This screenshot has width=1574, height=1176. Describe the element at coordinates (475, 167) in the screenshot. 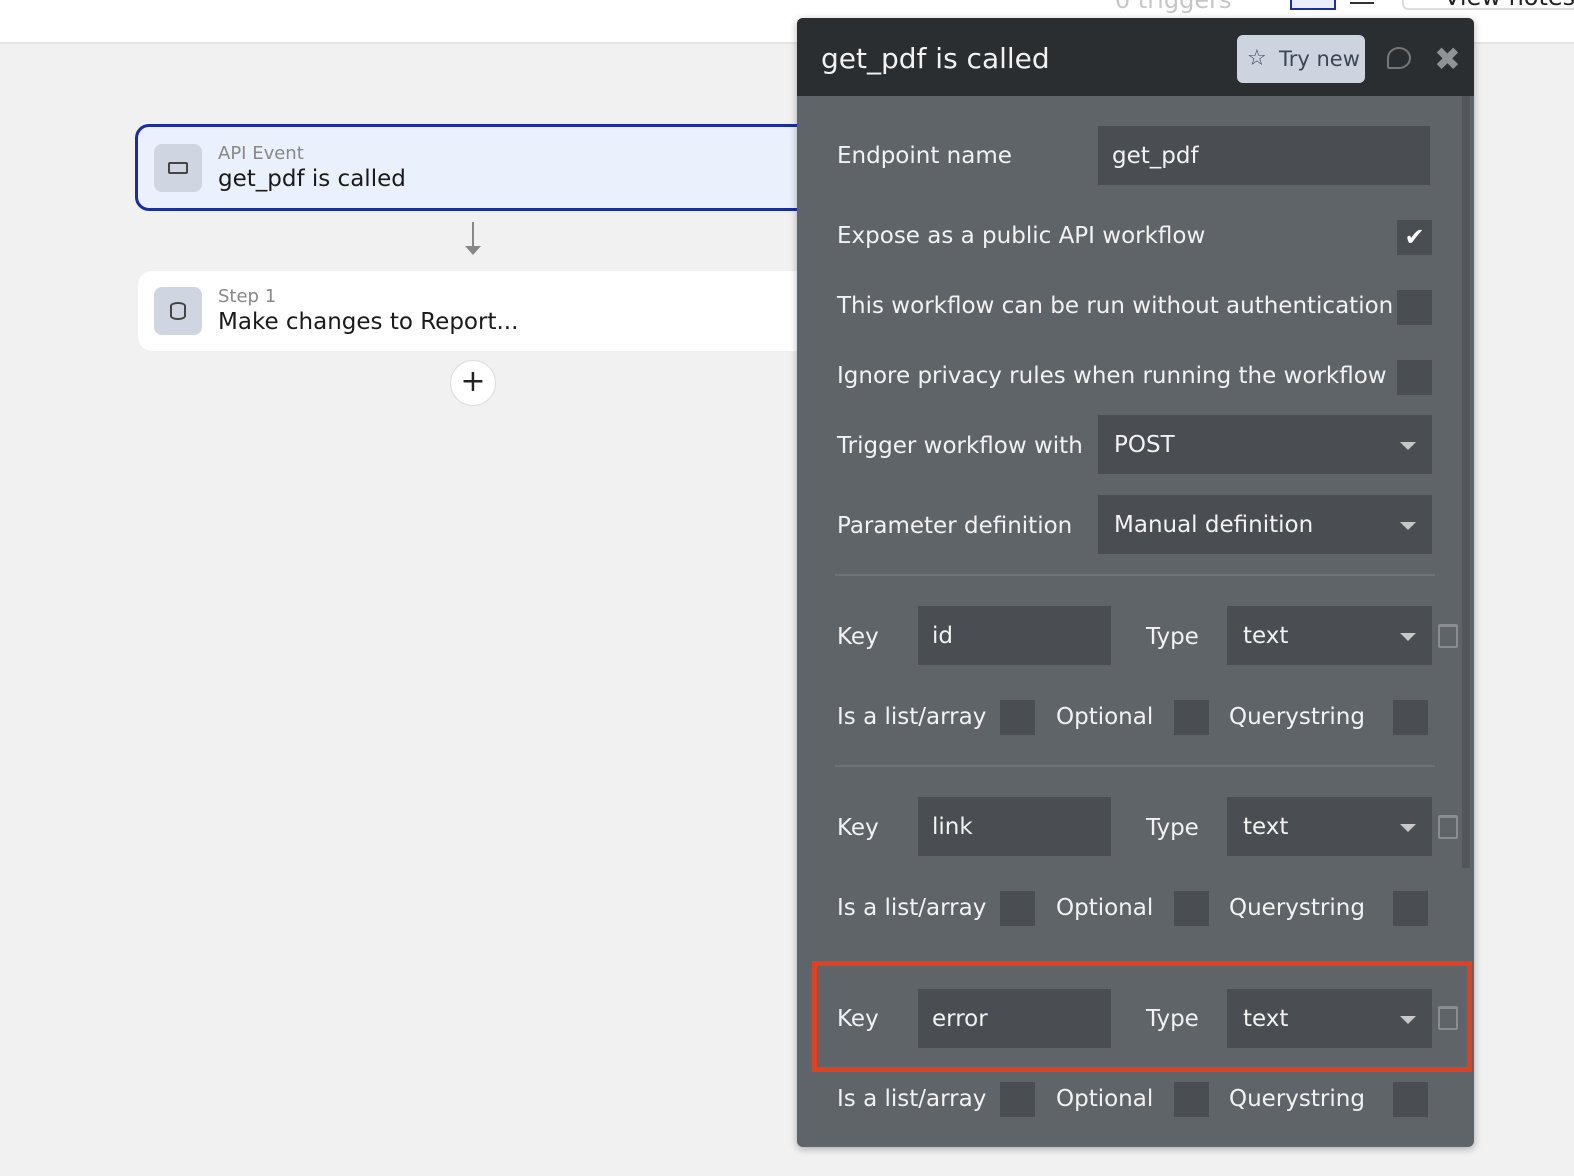

I see `api-event-card: API Event get_pdf is called` at that location.